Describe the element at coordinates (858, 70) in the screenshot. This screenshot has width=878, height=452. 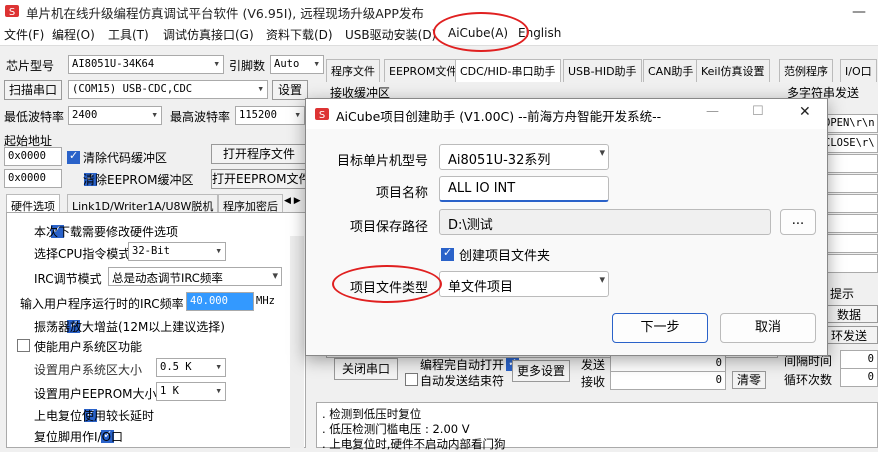
I see `tab-io: I/O口` at that location.